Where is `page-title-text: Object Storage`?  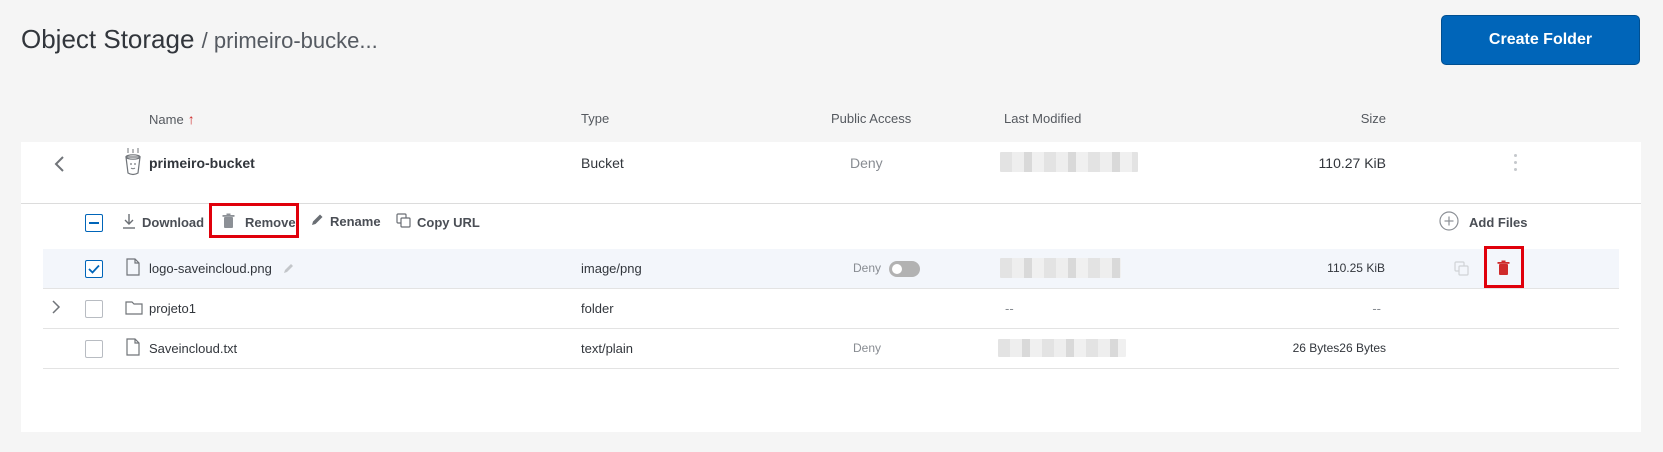 page-title-text: Object Storage is located at coordinates (108, 39).